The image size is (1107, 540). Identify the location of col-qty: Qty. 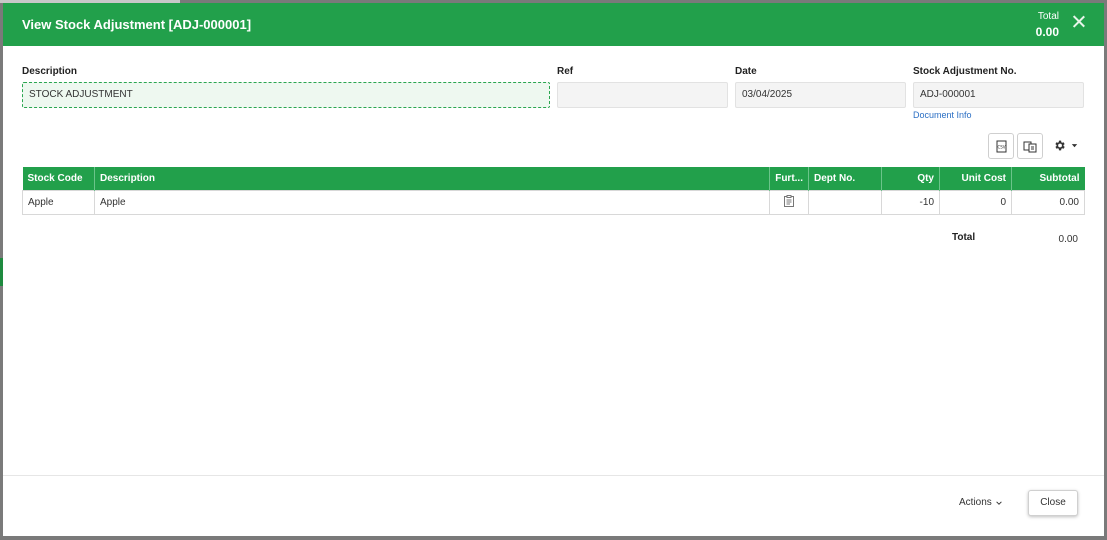
(910, 178).